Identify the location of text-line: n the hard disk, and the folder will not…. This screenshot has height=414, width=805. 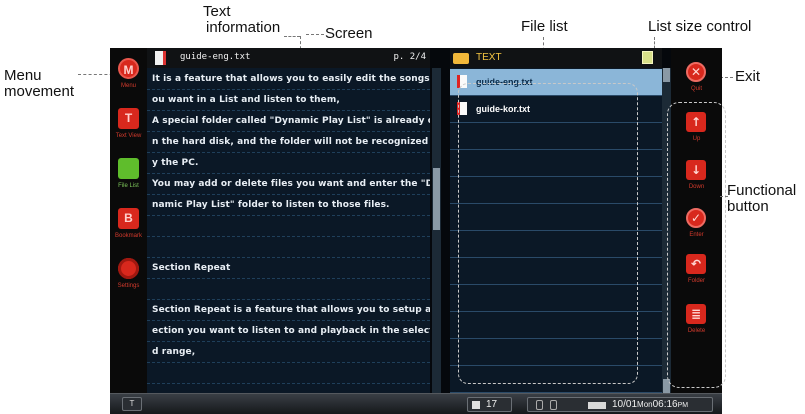
(288, 142).